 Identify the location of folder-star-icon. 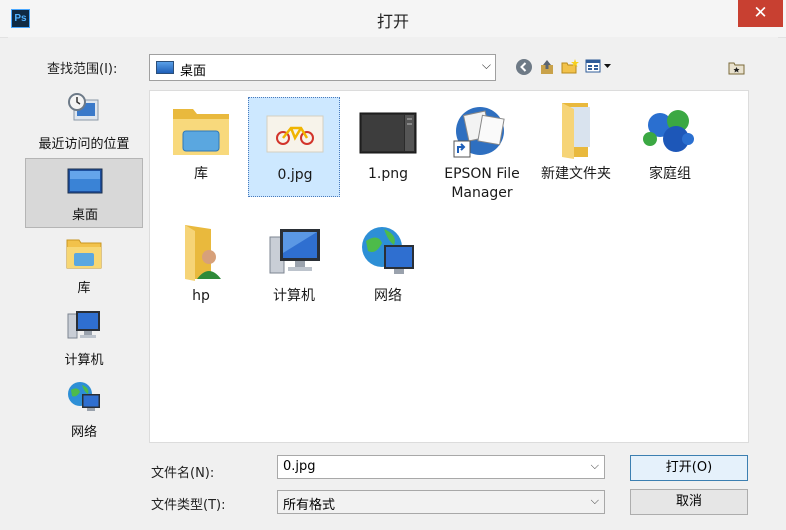
(737, 67).